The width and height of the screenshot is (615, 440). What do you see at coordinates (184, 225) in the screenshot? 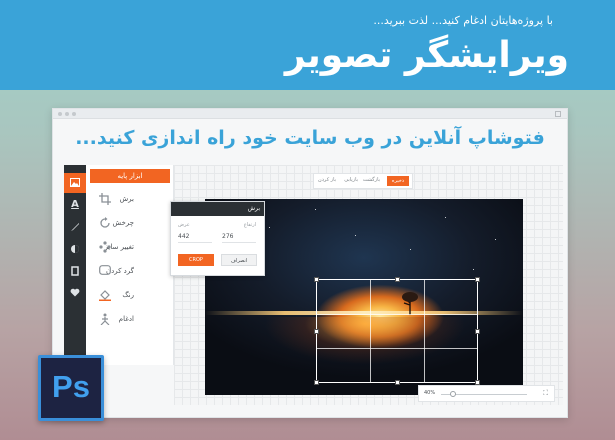
I see `width-label: عرض` at bounding box center [184, 225].